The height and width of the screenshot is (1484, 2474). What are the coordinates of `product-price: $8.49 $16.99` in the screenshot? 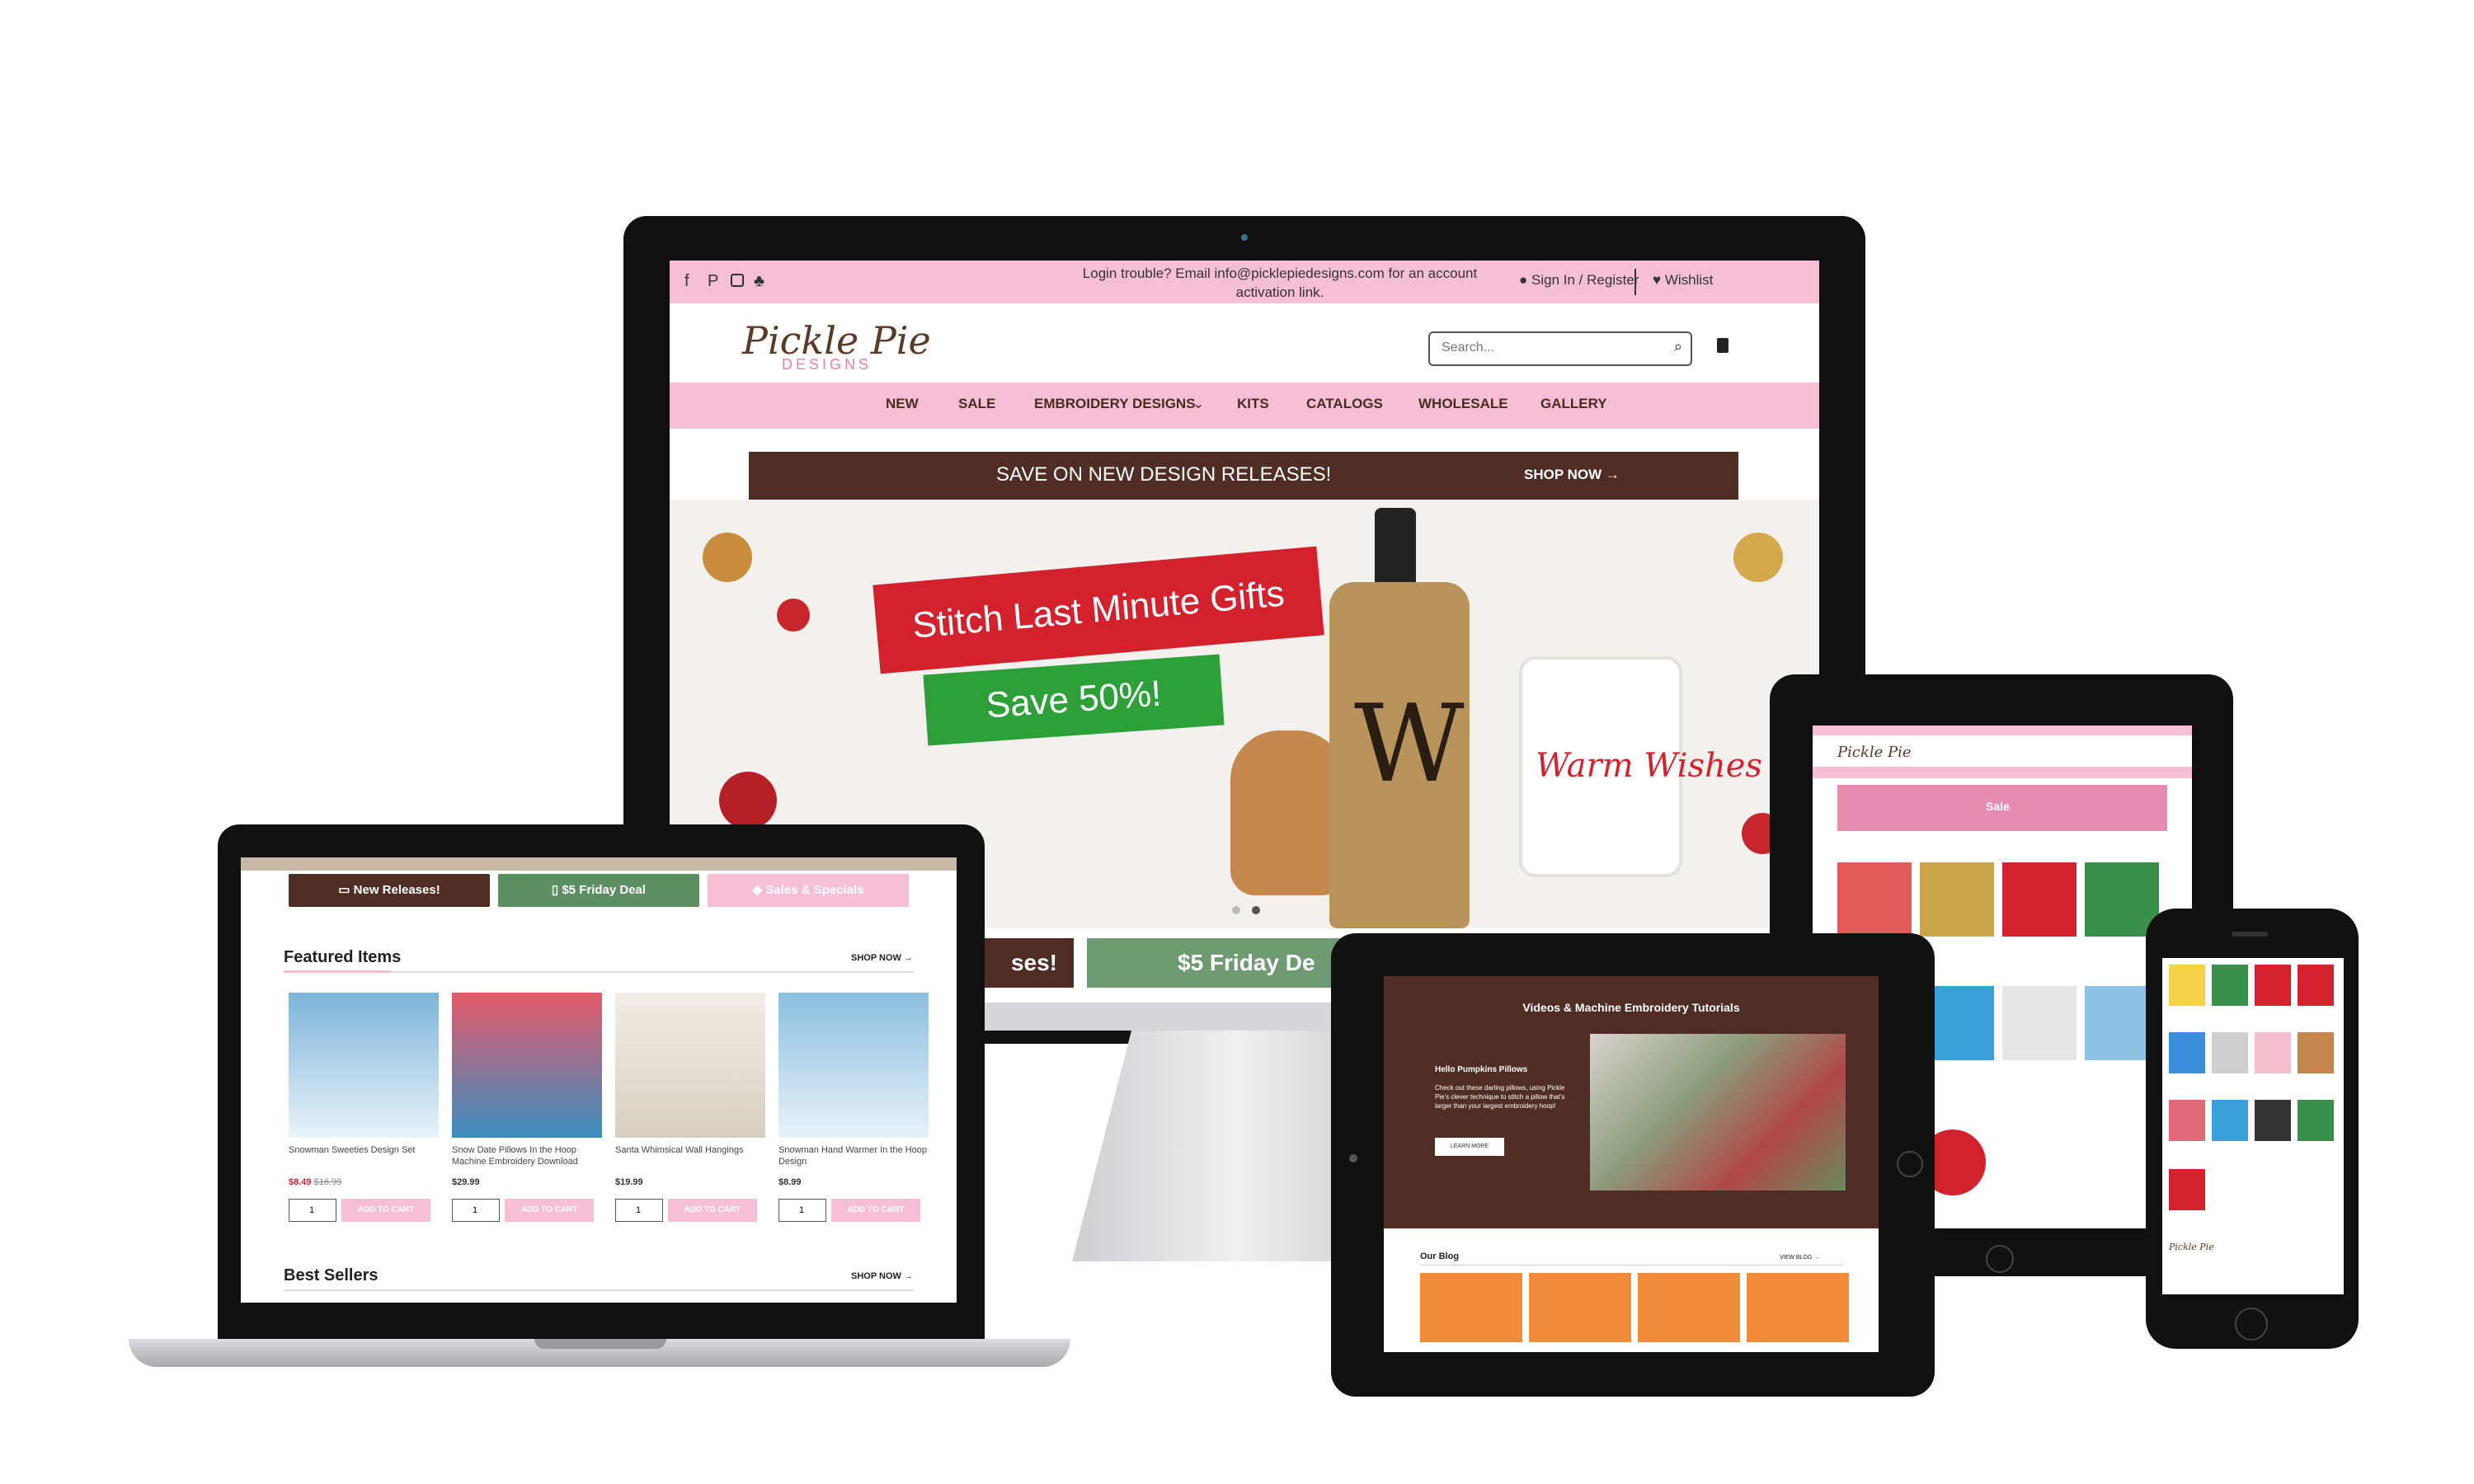 It's located at (364, 1182).